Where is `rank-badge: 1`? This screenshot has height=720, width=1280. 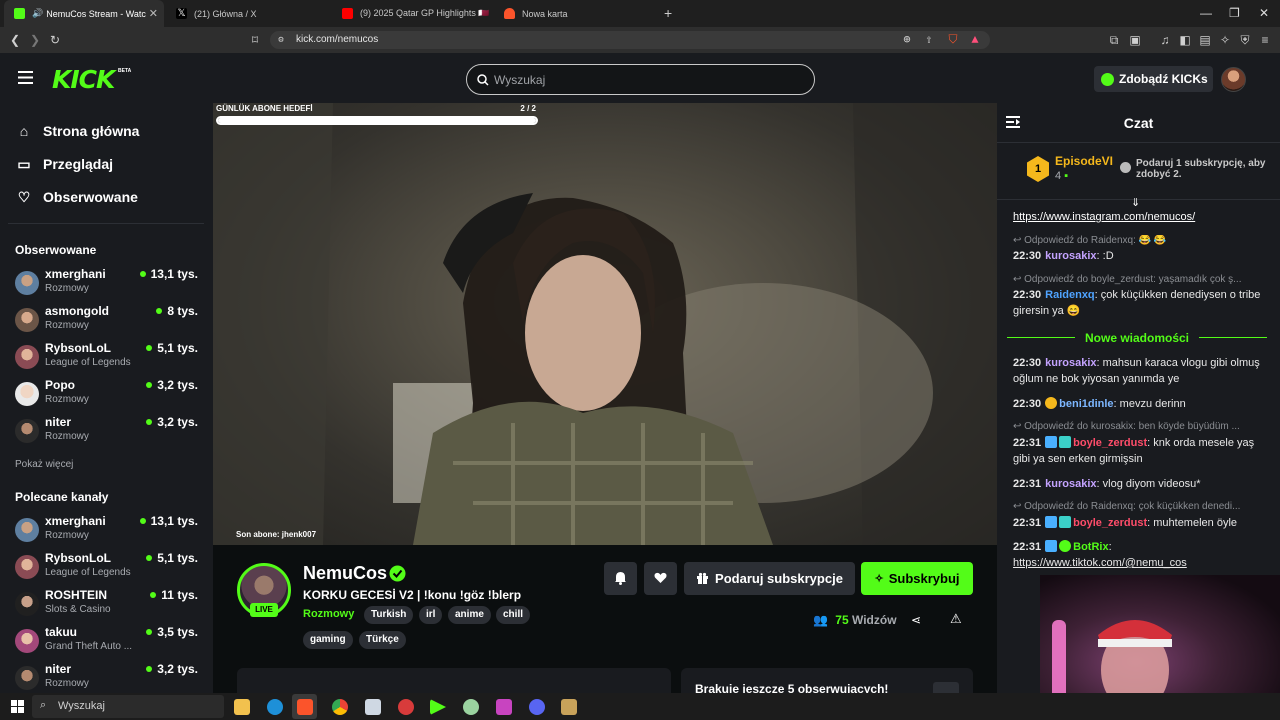 rank-badge: 1 is located at coordinates (1038, 169).